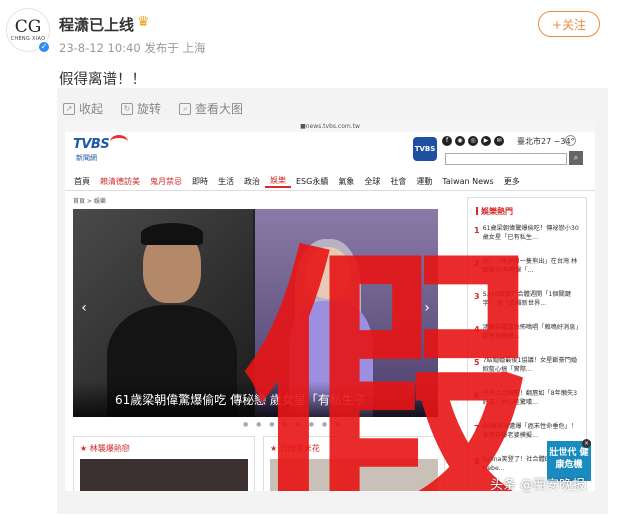 The height and width of the screenshot is (525, 622). Describe the element at coordinates (91, 144) in the screenshot. I see `tvbs-logo: TVBS` at that location.